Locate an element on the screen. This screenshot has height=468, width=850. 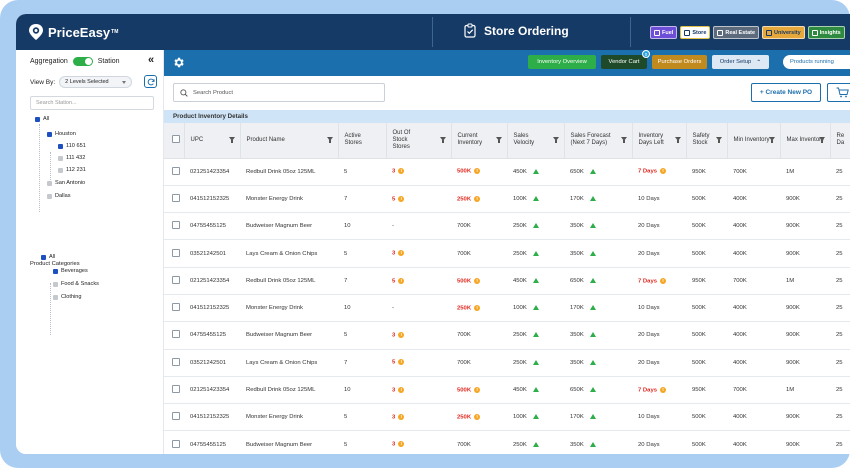
purchase-orders-button: Purchase Orders is located at coordinates (679, 62).